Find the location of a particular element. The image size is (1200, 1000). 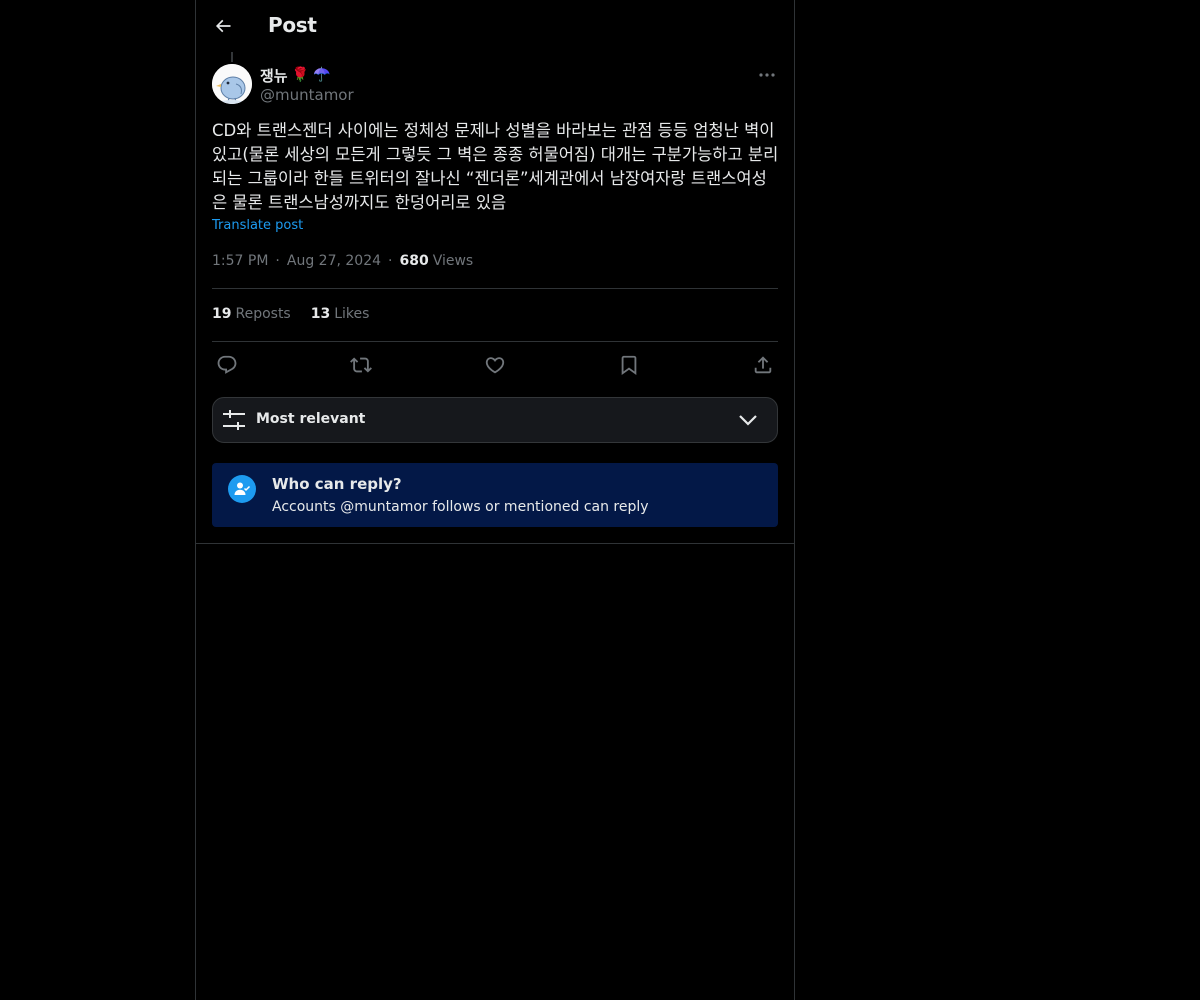

bird-avatar-image is located at coordinates (232, 84).